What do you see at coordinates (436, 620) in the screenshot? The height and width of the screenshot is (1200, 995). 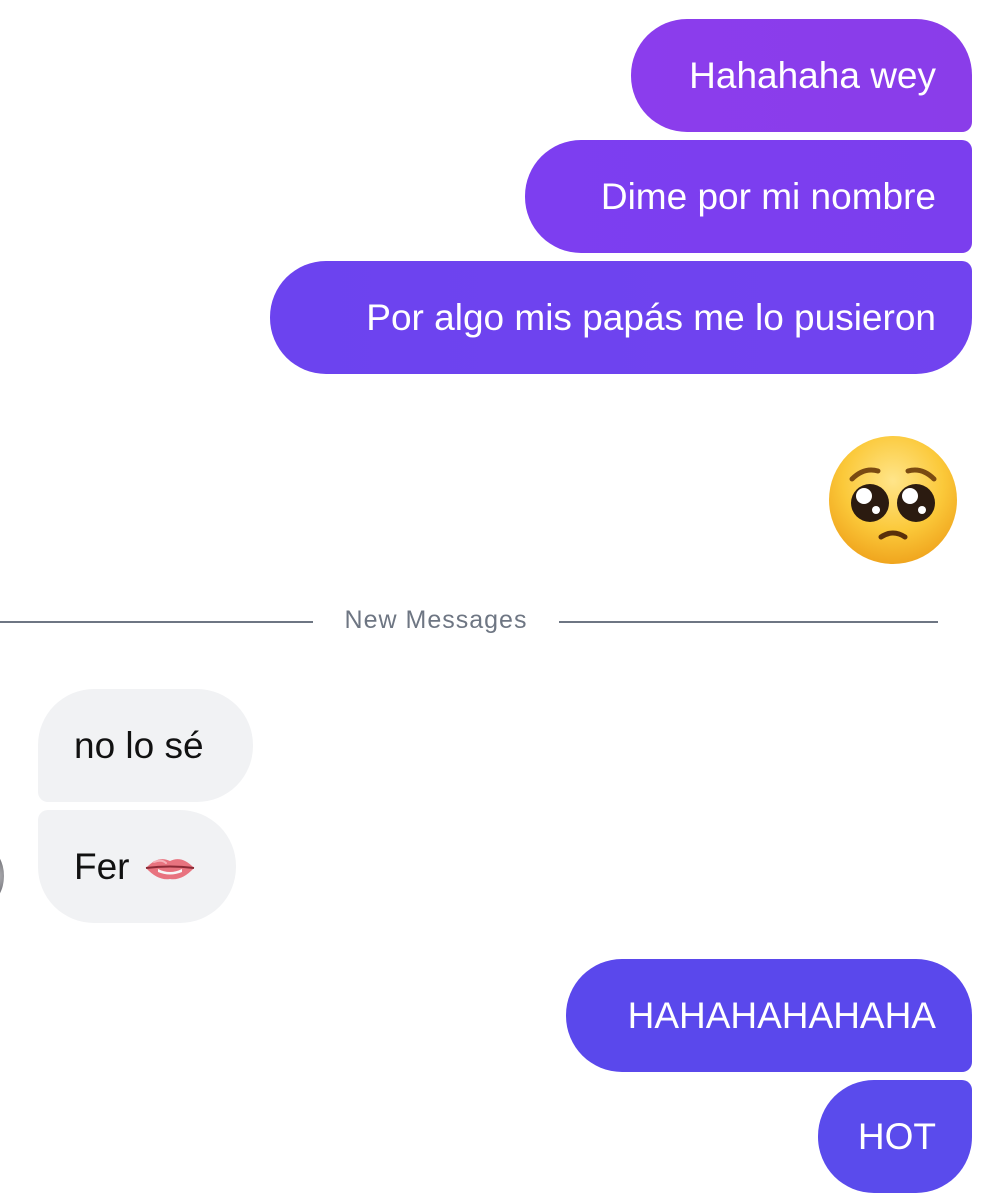 I see `new-messages-divider-label: New Messages` at bounding box center [436, 620].